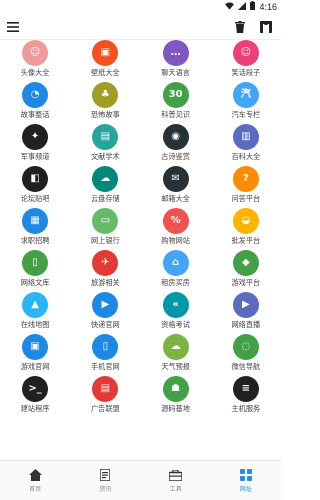 The width and height of the screenshot is (320, 500). Describe the element at coordinates (176, 229) in the screenshot. I see `grid-item: % 购物网站` at that location.